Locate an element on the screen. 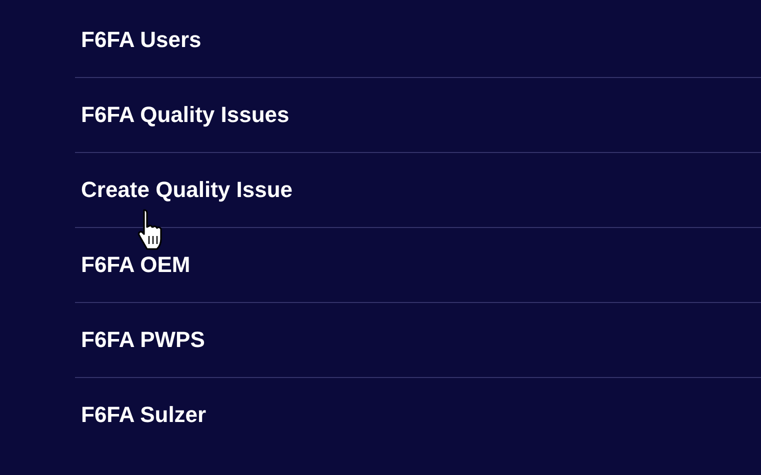 This screenshot has width=761, height=475. menu-item: F6FA Quality Issues is located at coordinates (418, 115).